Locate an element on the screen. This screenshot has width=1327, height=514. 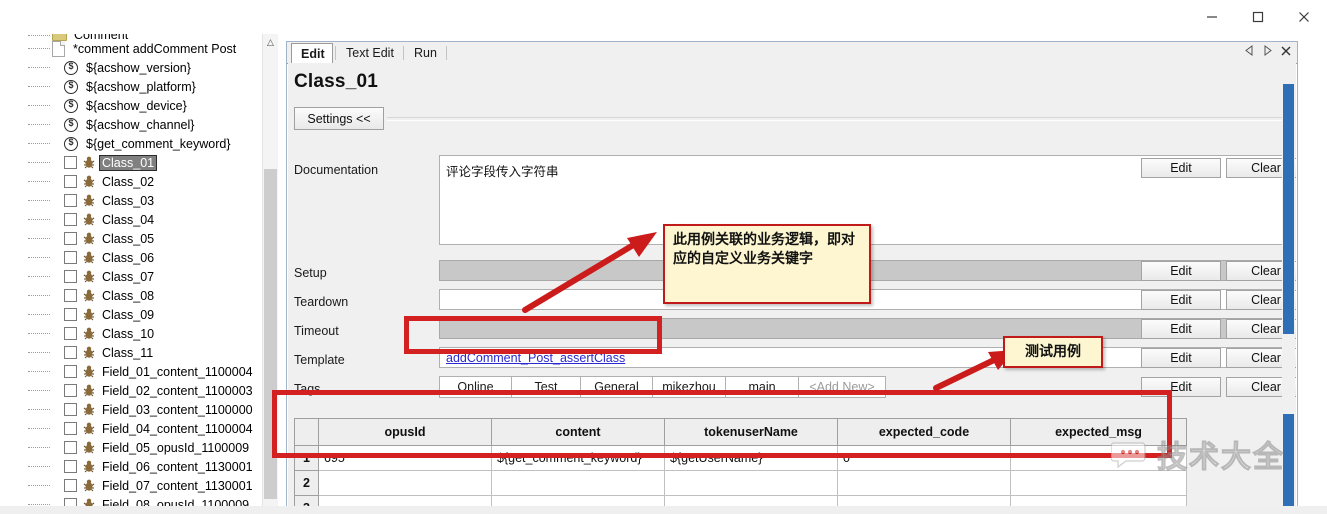
tree-item: Field_01_content_1100004 is located at coordinates (150, 371).